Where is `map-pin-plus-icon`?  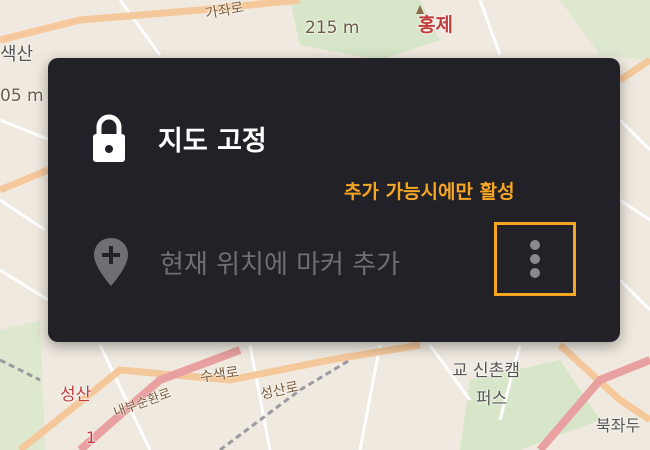
map-pin-plus-icon is located at coordinates (111, 262).